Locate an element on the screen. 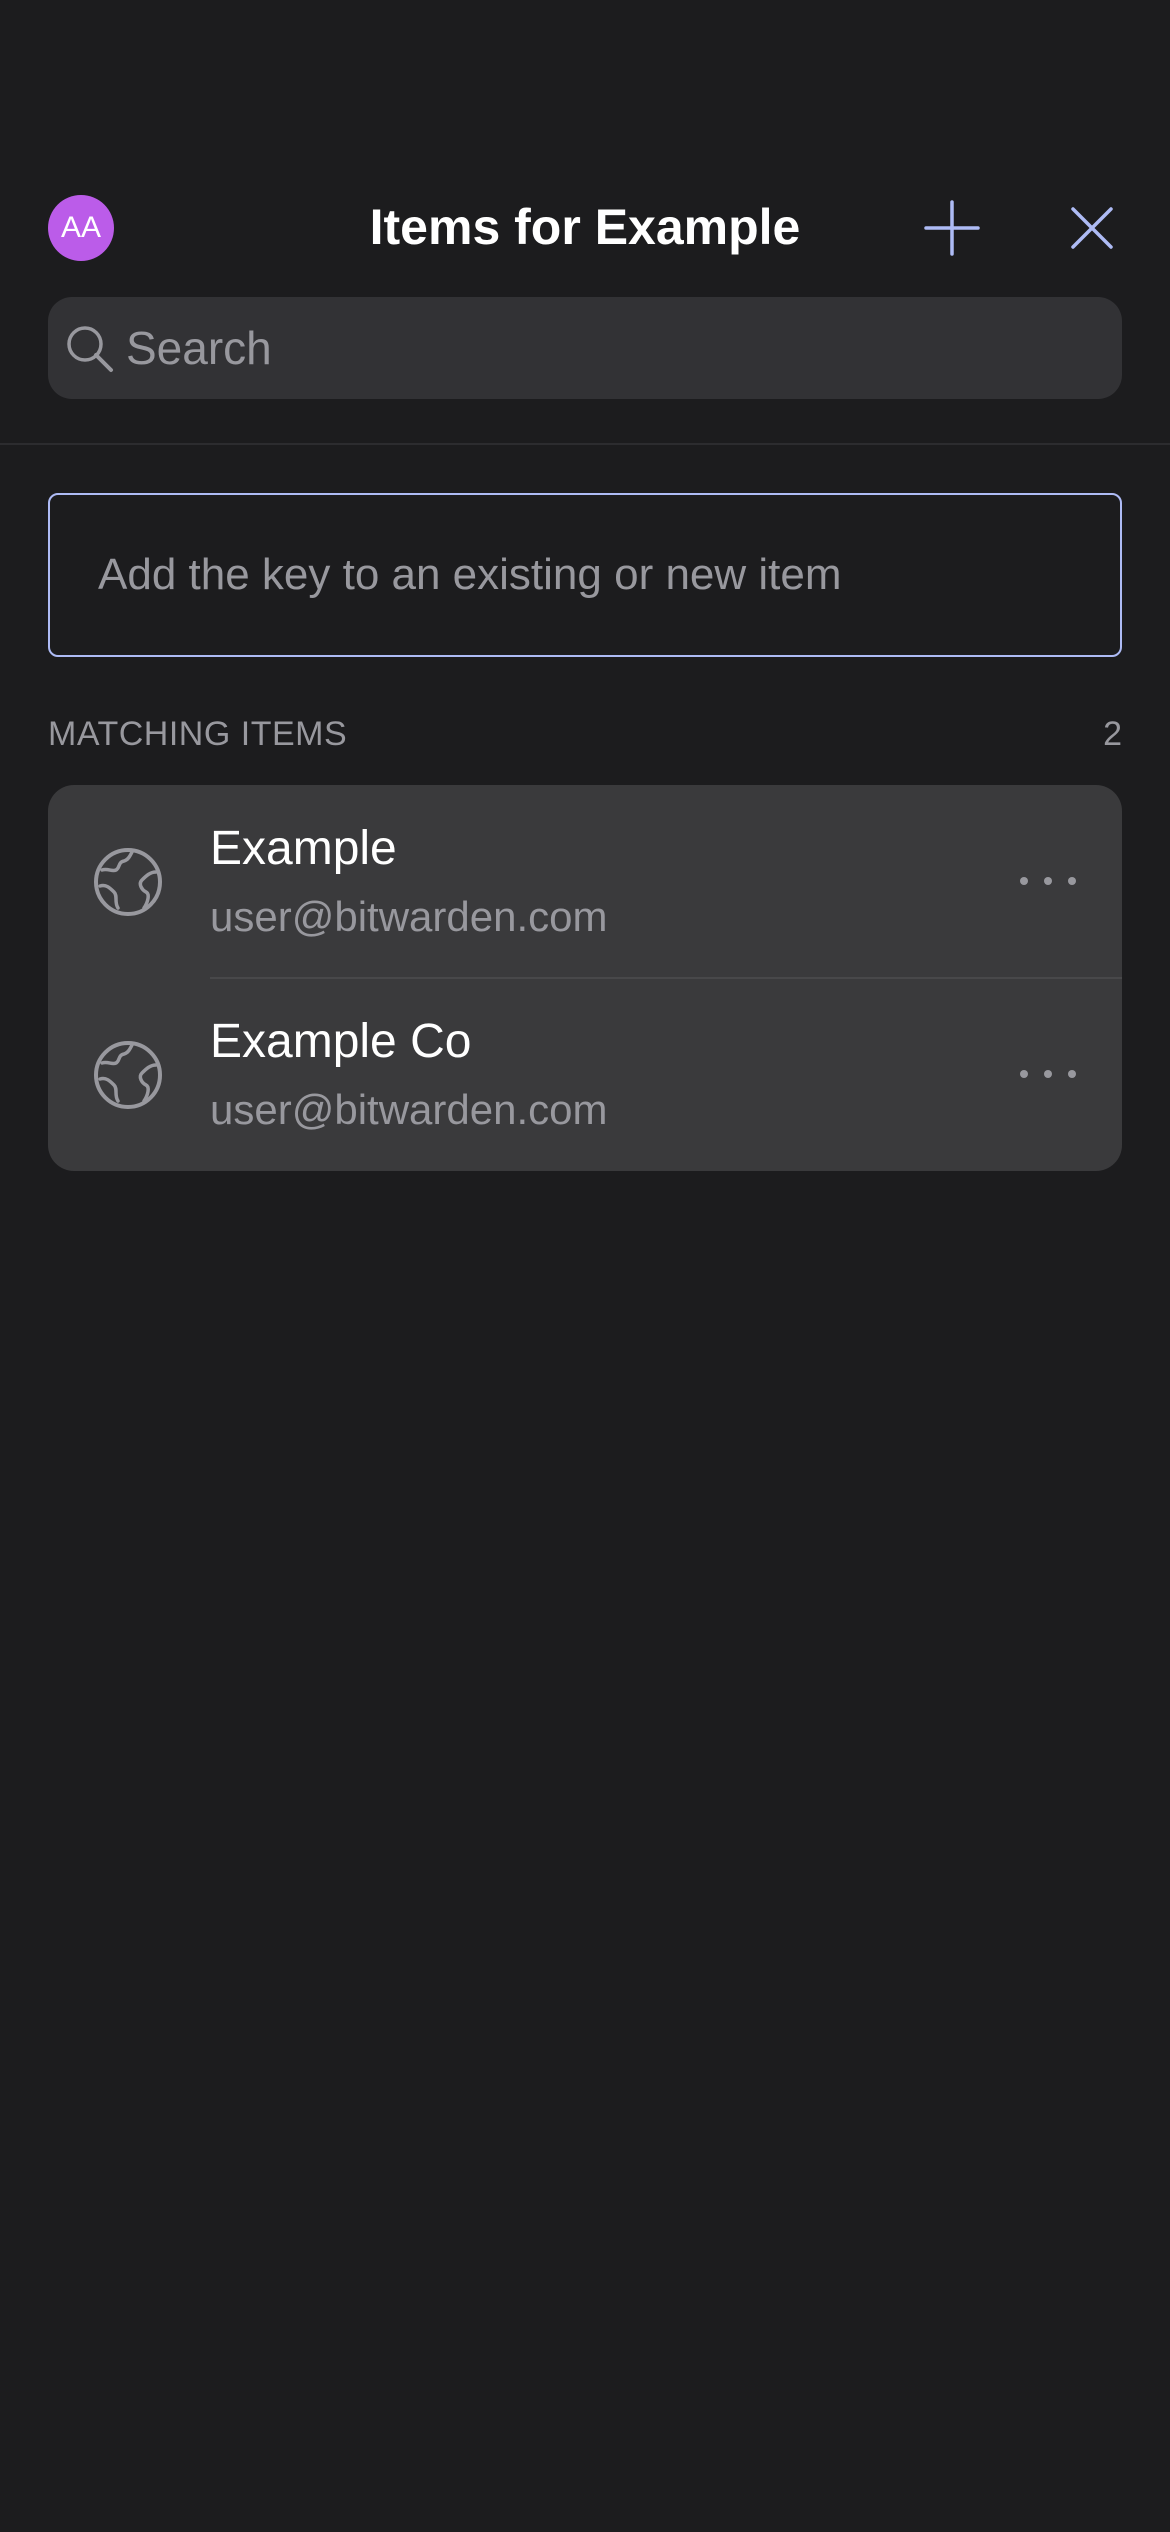  item-name: Example is located at coordinates (303, 848).